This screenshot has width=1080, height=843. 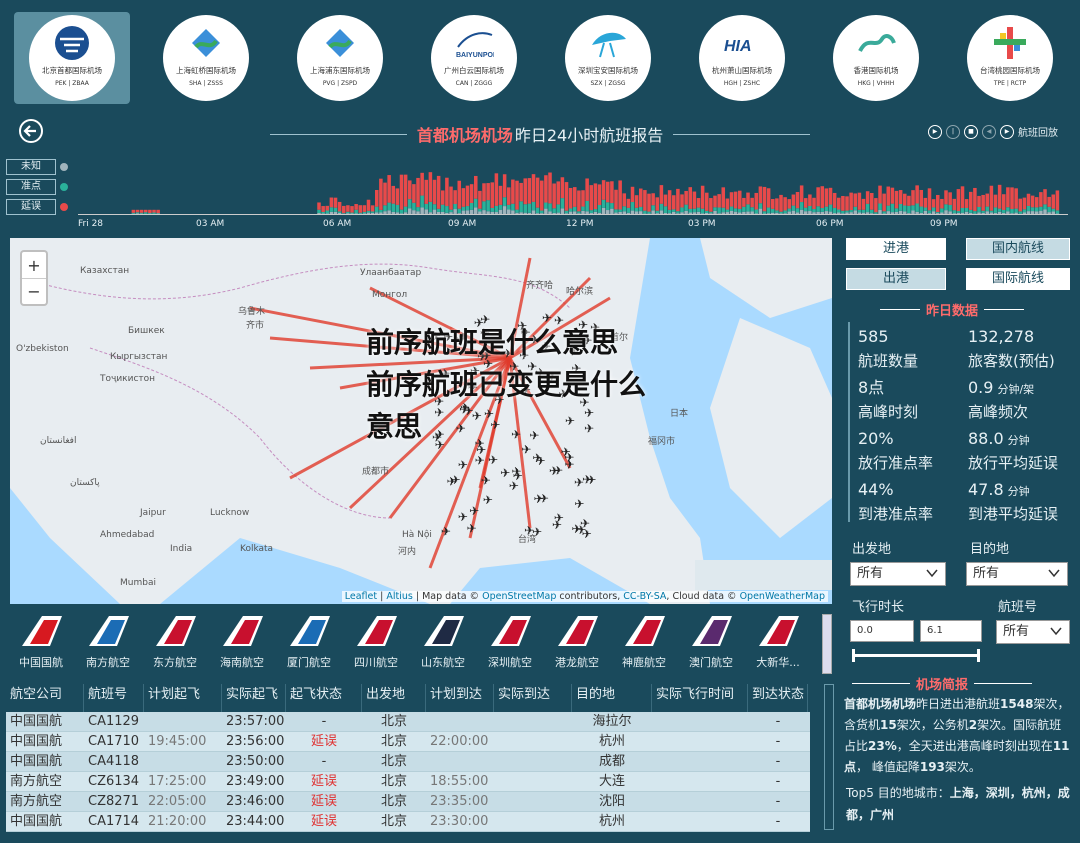 I want to click on airline-filter-item: 厦门航空, so click(x=309, y=642).